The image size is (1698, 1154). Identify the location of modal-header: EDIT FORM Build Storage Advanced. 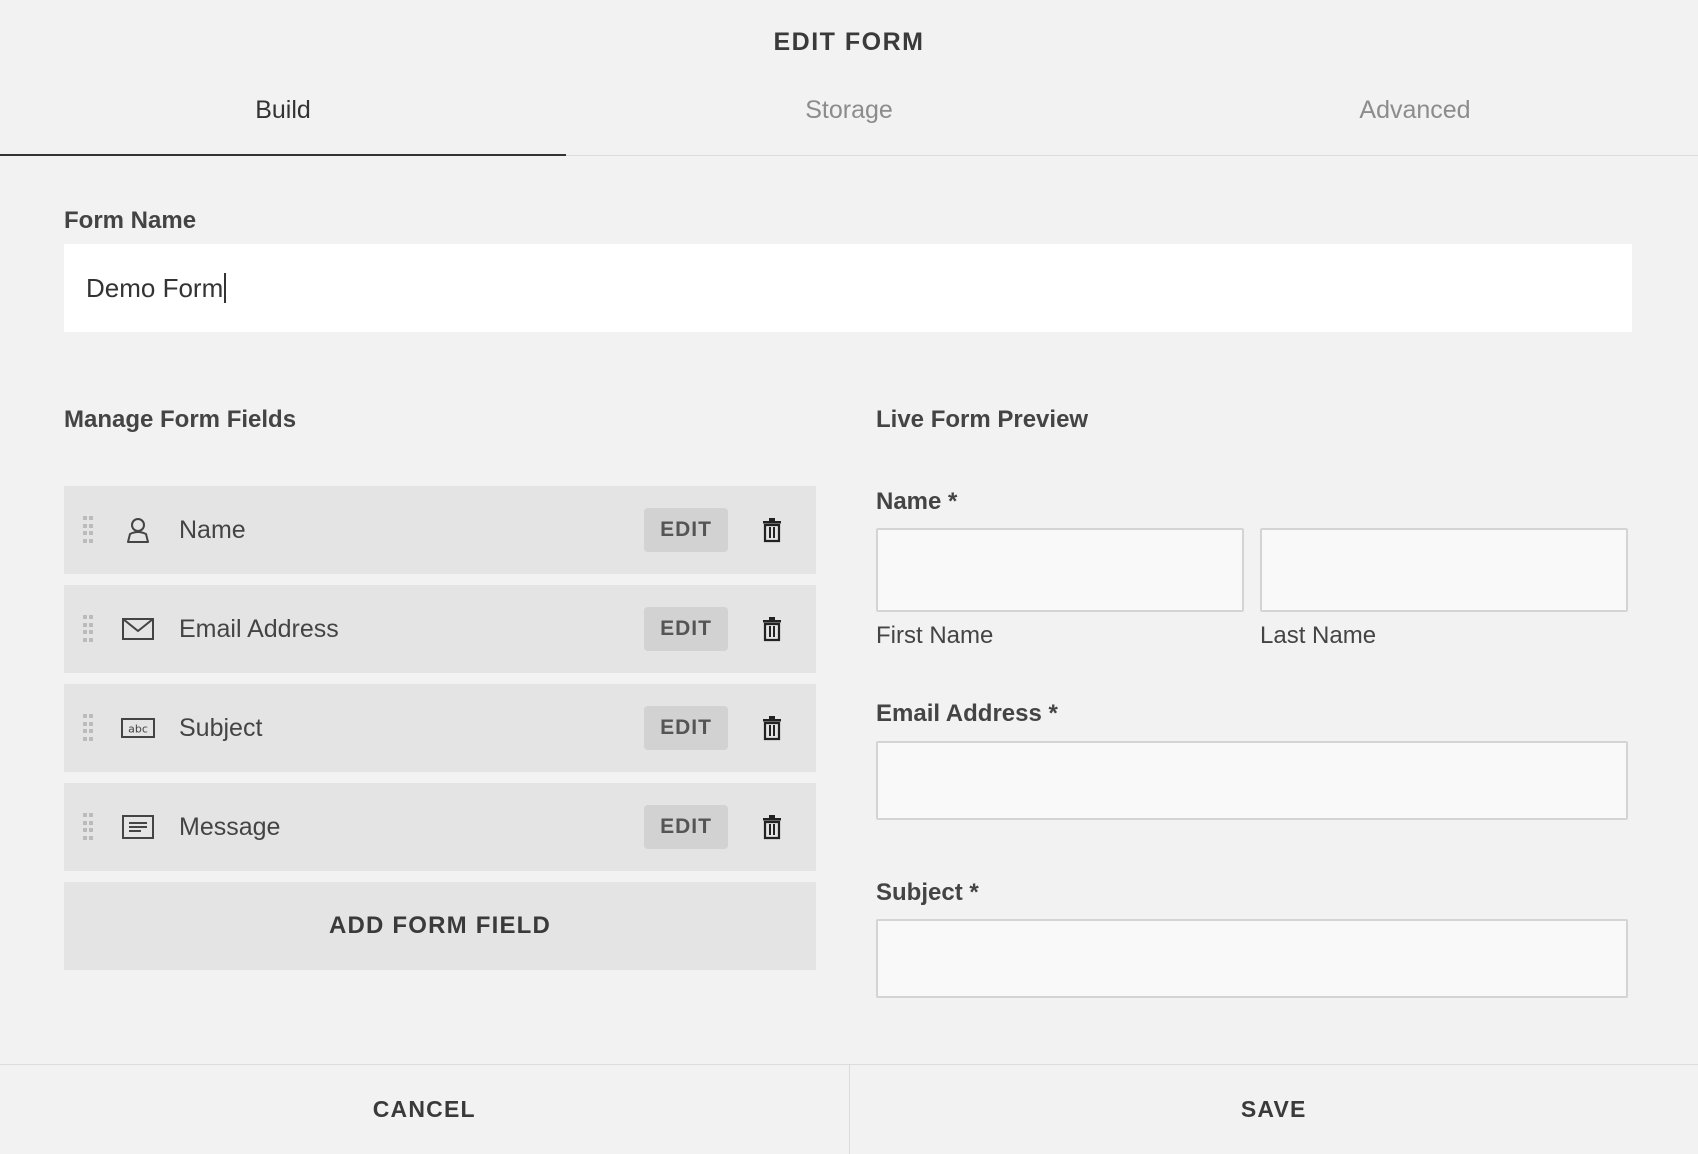
(849, 78).